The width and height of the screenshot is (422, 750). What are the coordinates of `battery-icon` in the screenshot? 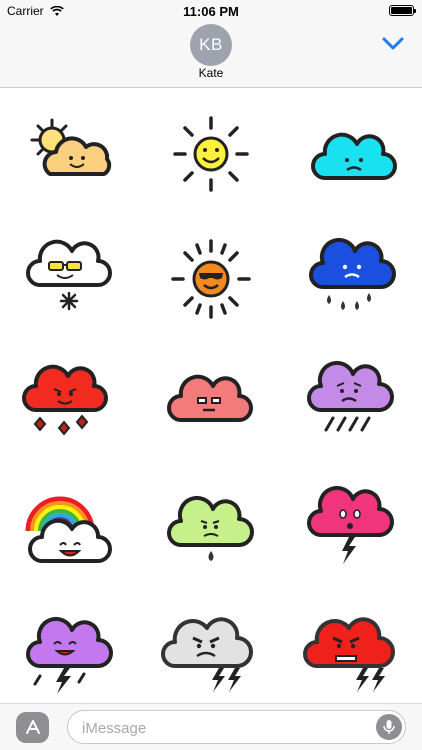 It's located at (402, 10).